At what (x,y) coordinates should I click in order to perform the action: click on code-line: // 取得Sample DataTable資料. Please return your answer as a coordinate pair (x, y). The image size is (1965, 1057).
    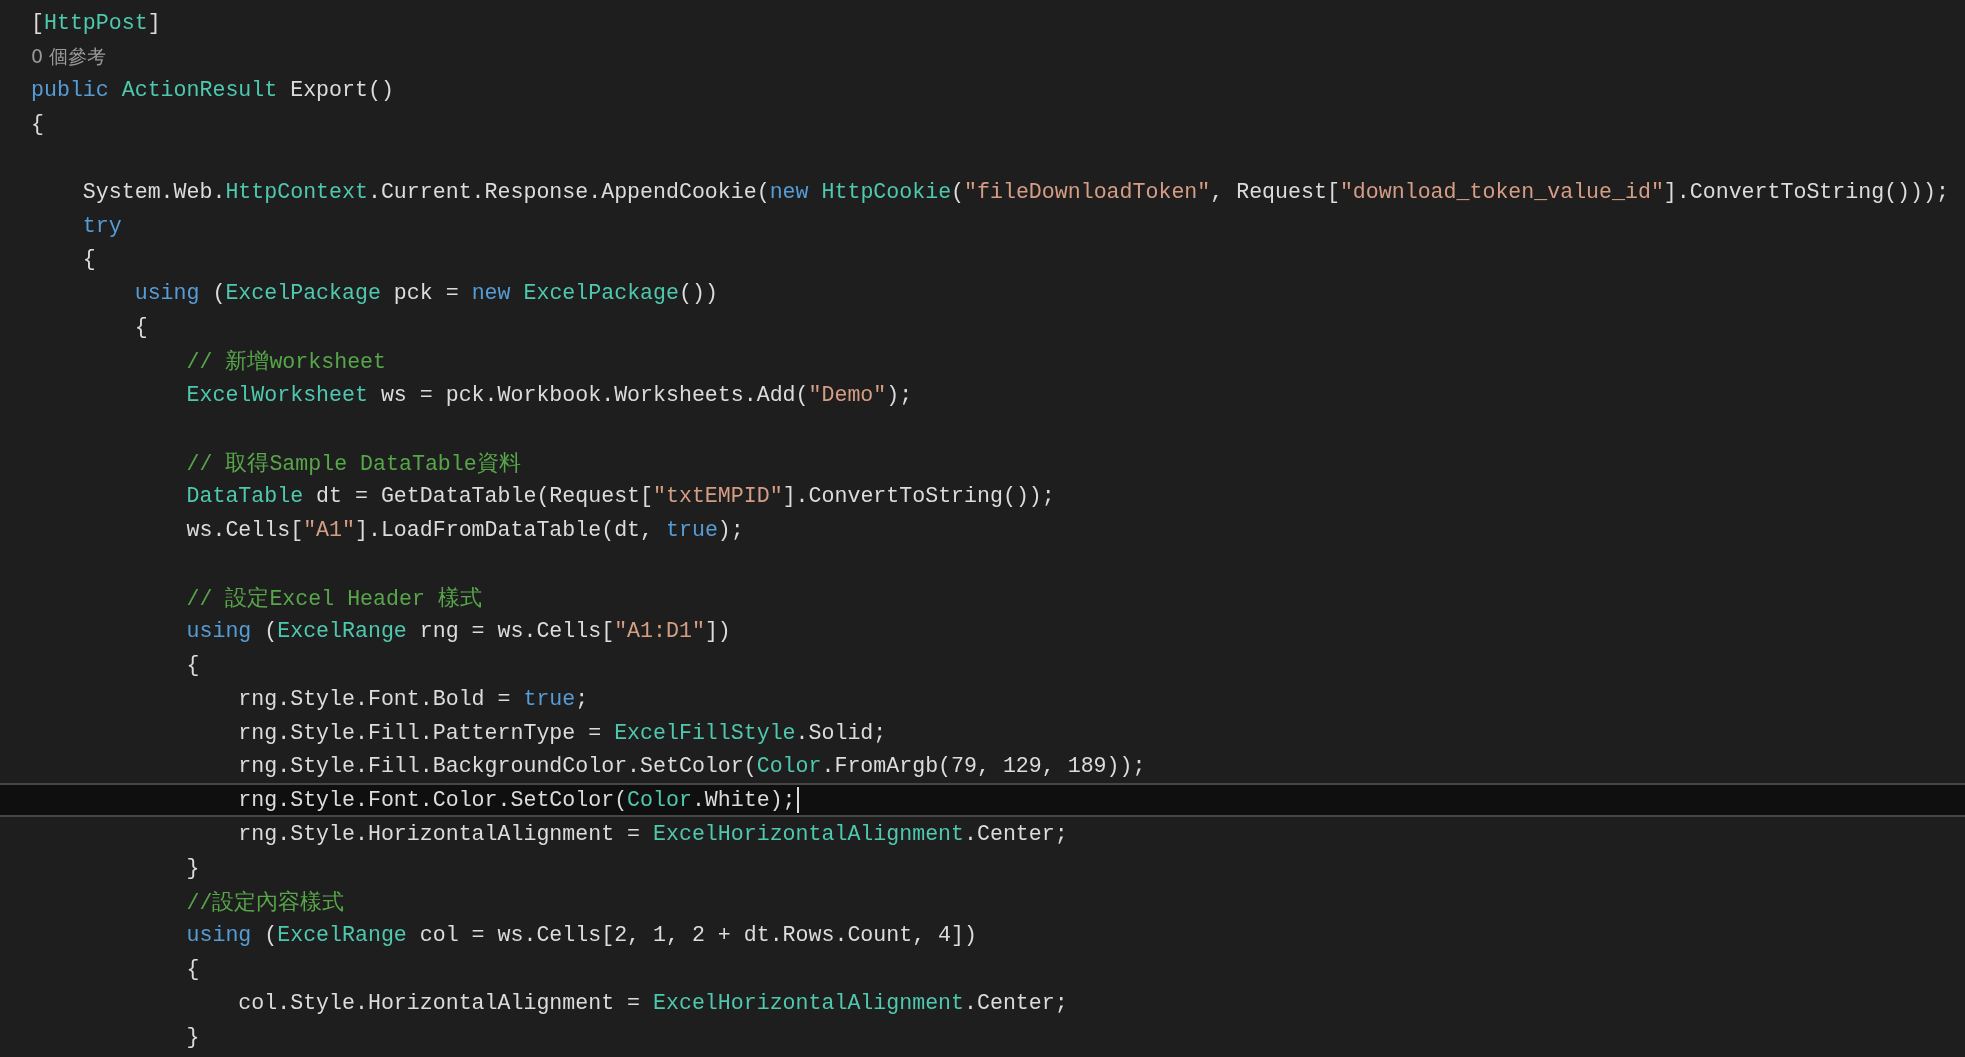
    Looking at the image, I should click on (353, 463).